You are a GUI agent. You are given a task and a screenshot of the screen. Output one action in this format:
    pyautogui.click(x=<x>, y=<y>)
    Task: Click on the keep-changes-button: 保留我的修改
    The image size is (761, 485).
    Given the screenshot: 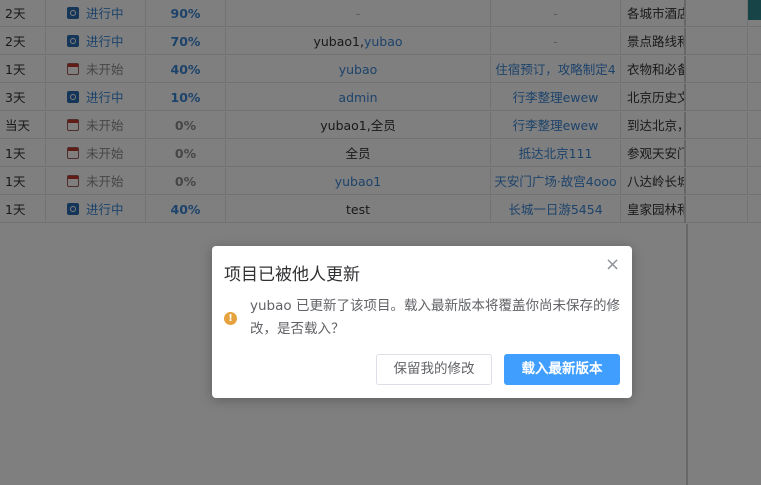 What is the action you would take?
    pyautogui.click(x=434, y=369)
    